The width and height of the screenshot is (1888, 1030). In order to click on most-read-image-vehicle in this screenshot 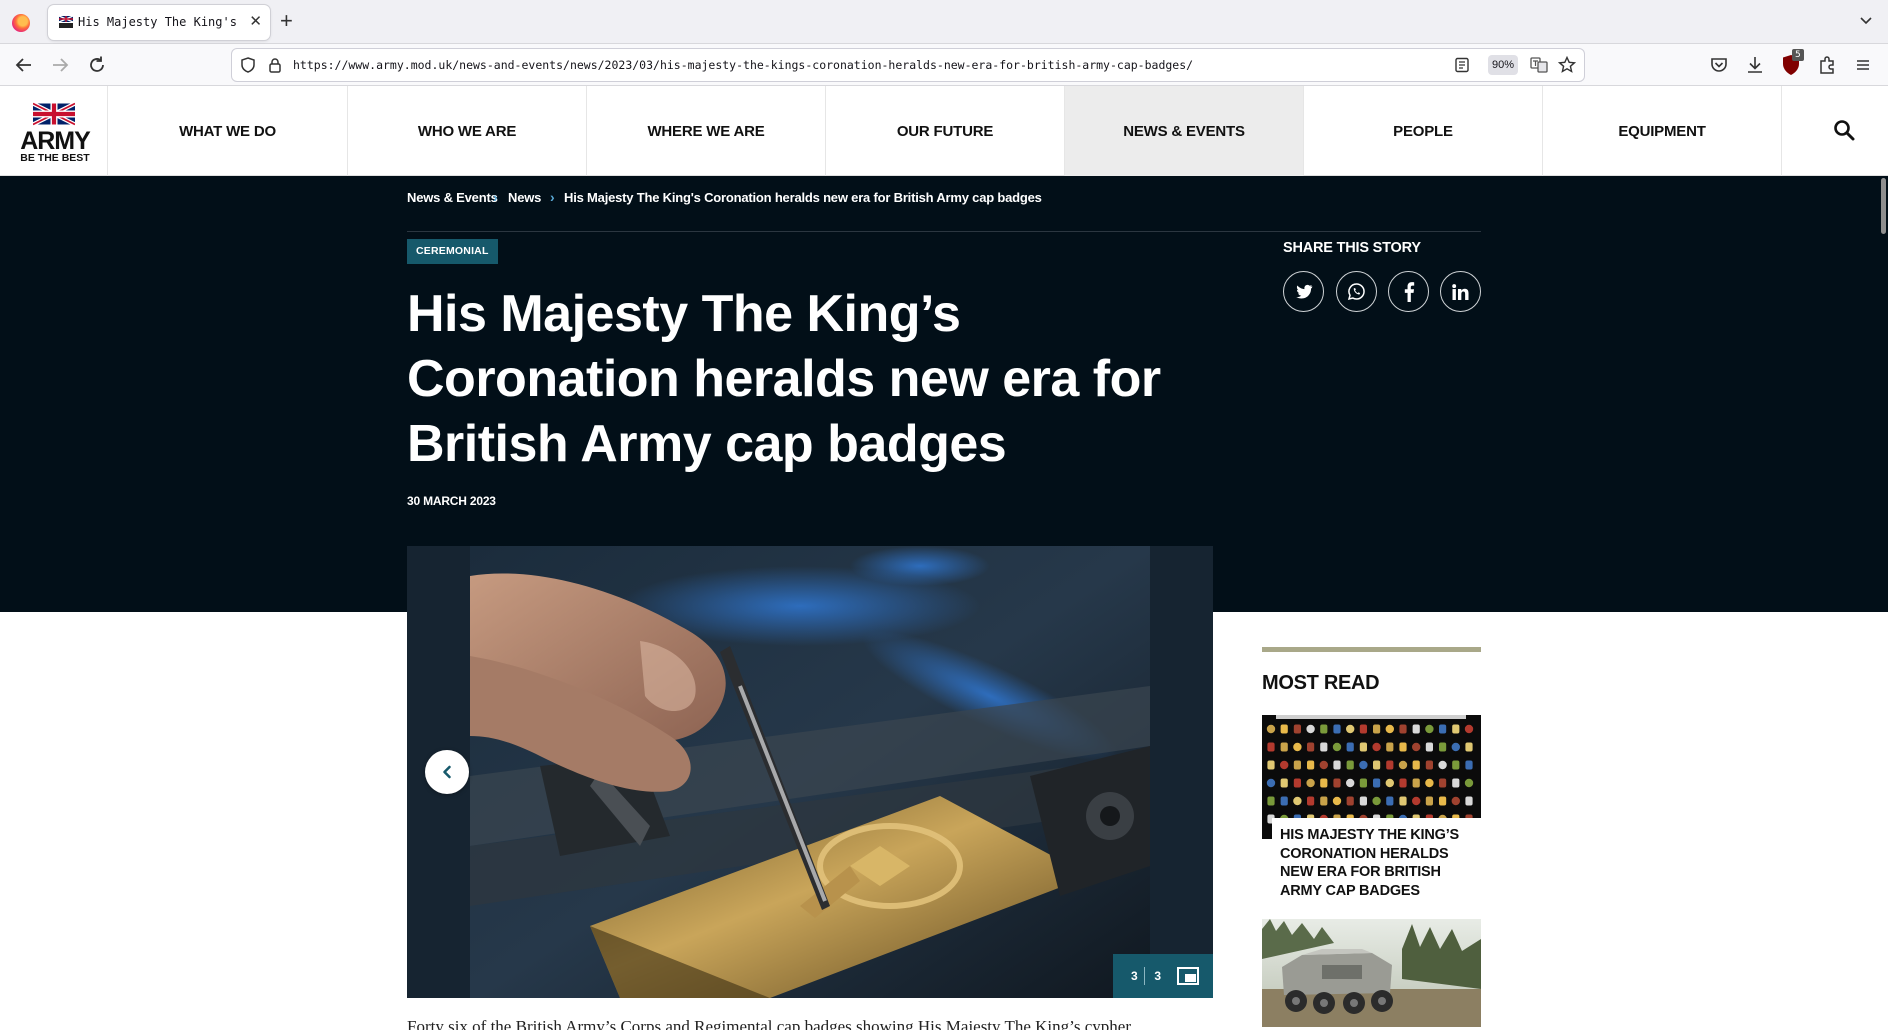, I will do `click(1371, 973)`.